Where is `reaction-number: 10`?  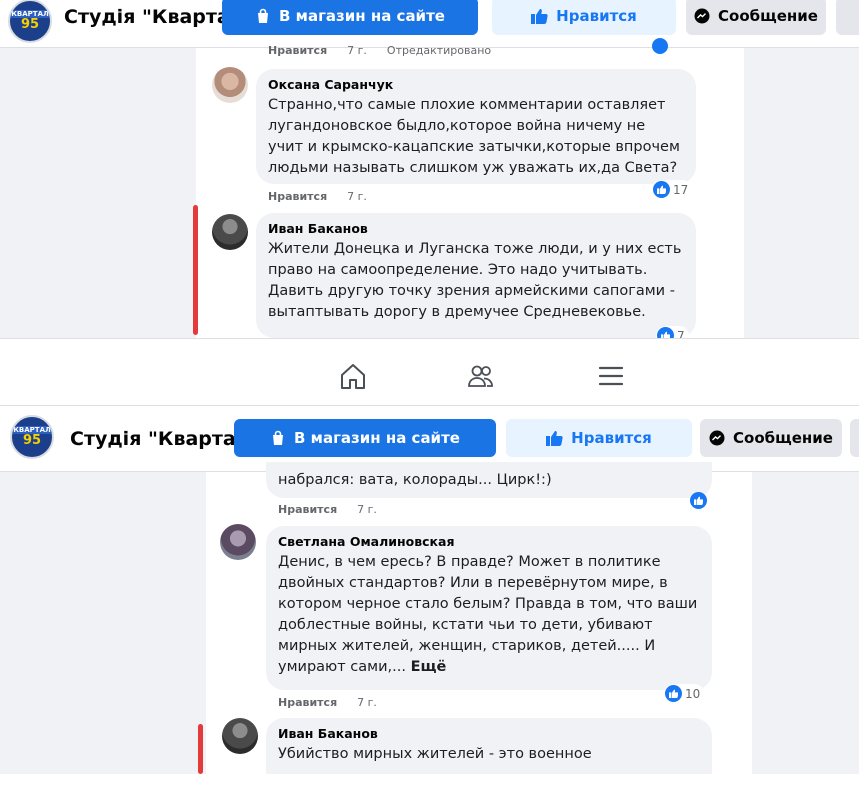 reaction-number: 10 is located at coordinates (693, 693).